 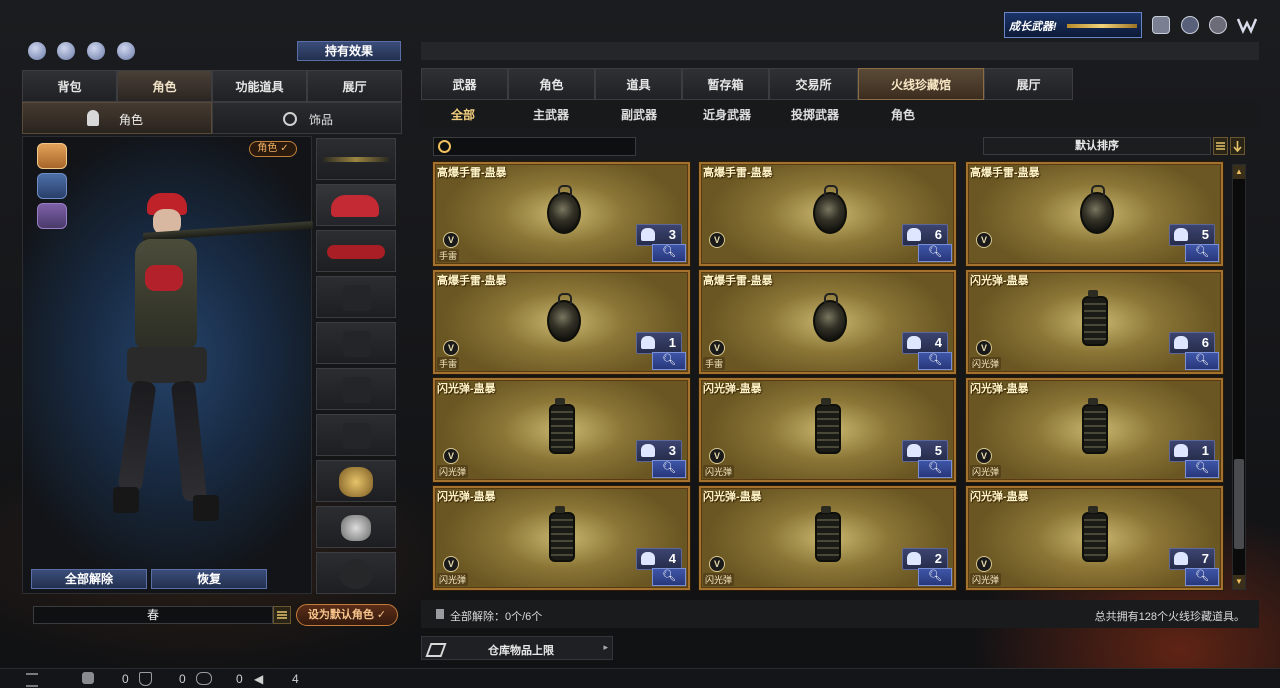 I want to click on bag-icon, so click(x=126, y=51).